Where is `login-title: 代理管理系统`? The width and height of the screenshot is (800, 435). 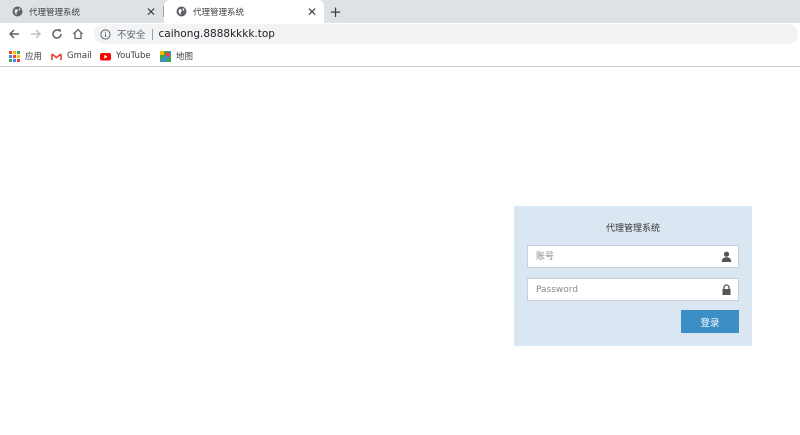
login-title: 代理管理系统 is located at coordinates (632, 229).